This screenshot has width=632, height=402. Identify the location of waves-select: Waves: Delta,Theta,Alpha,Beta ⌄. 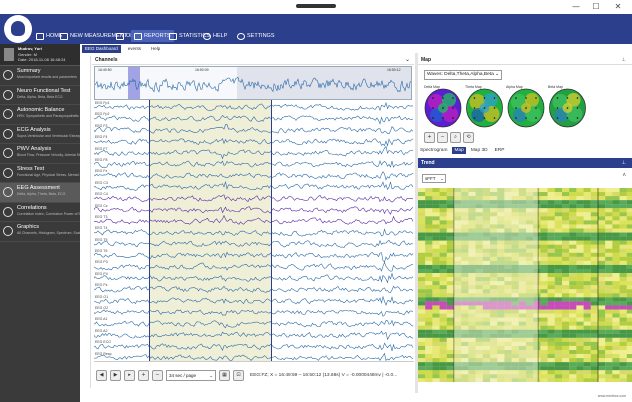
(463, 75).